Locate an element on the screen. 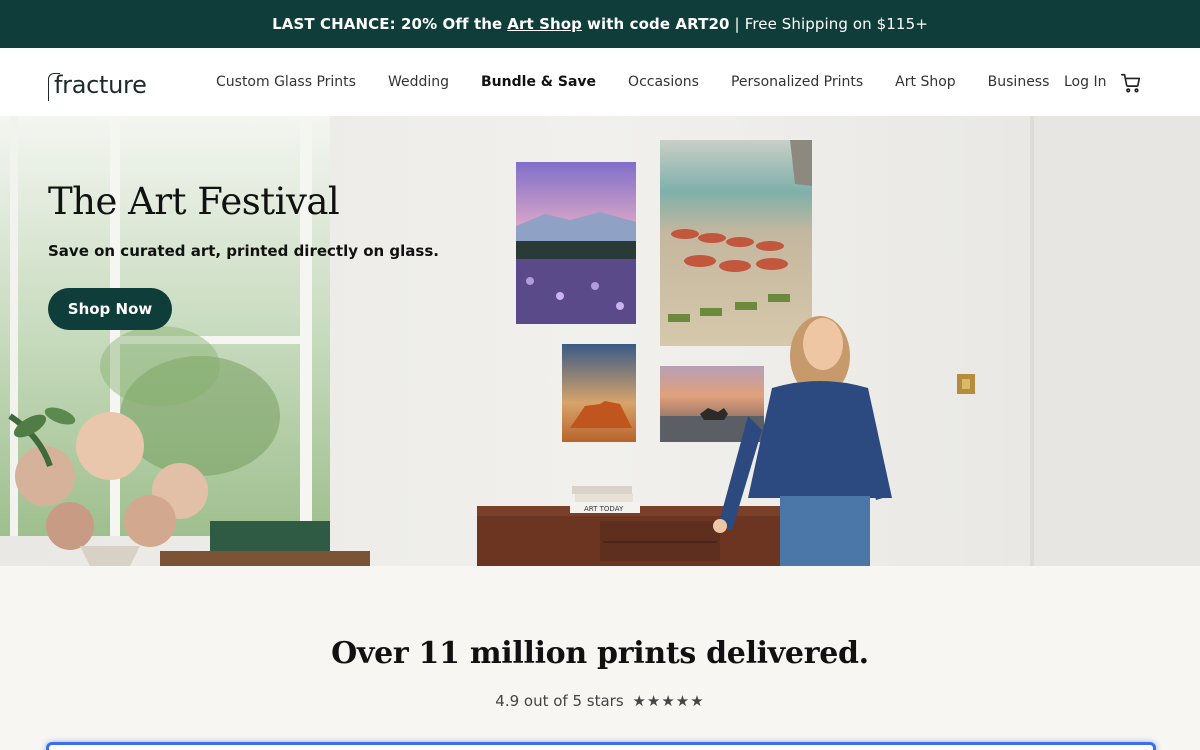 The image size is (1200, 750). fracture-logo: fracture is located at coordinates (97, 85).